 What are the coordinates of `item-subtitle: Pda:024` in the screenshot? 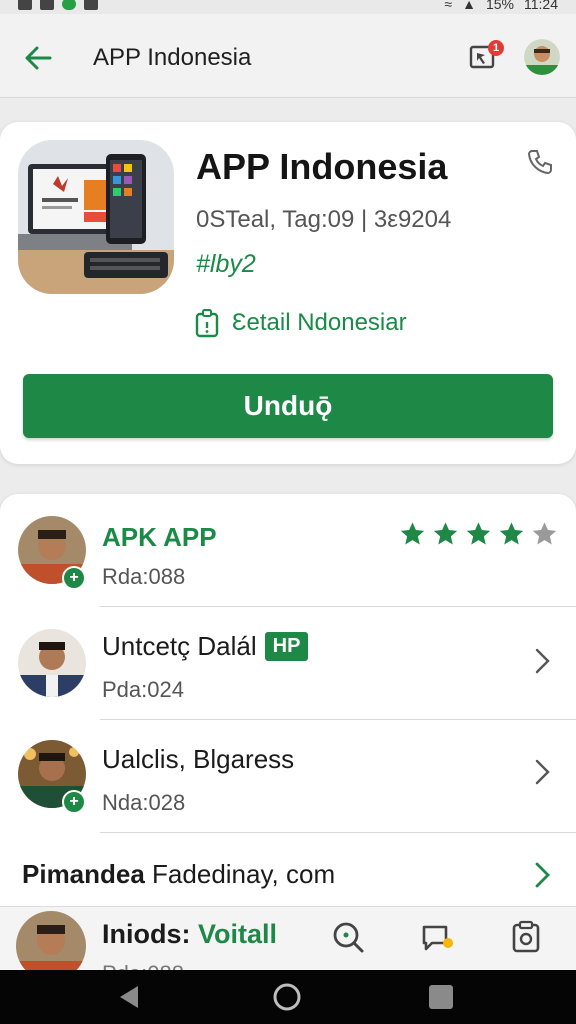 It's located at (143, 689).